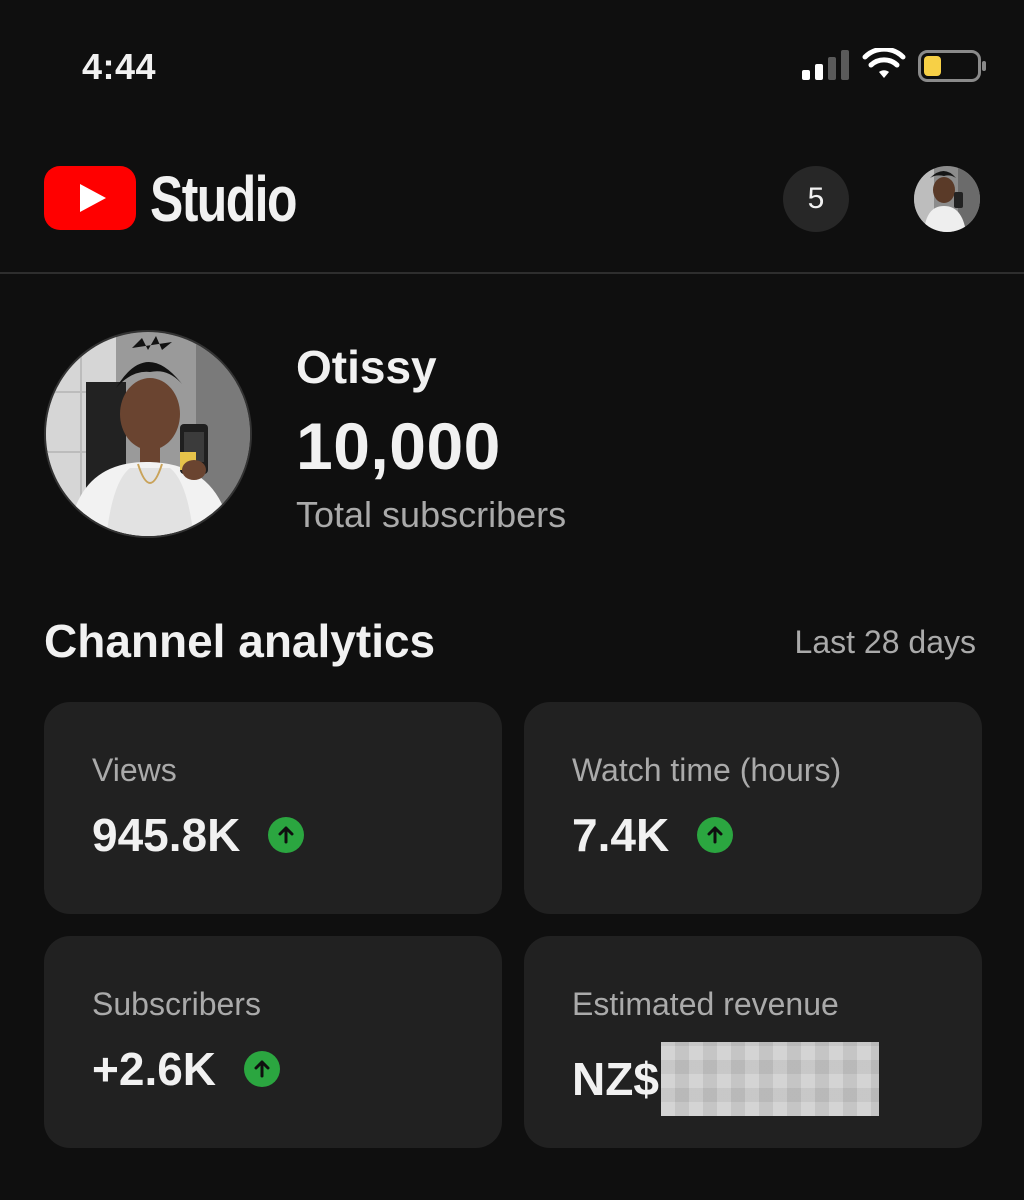  I want to click on card-label: Estimated revenue, so click(705, 1004).